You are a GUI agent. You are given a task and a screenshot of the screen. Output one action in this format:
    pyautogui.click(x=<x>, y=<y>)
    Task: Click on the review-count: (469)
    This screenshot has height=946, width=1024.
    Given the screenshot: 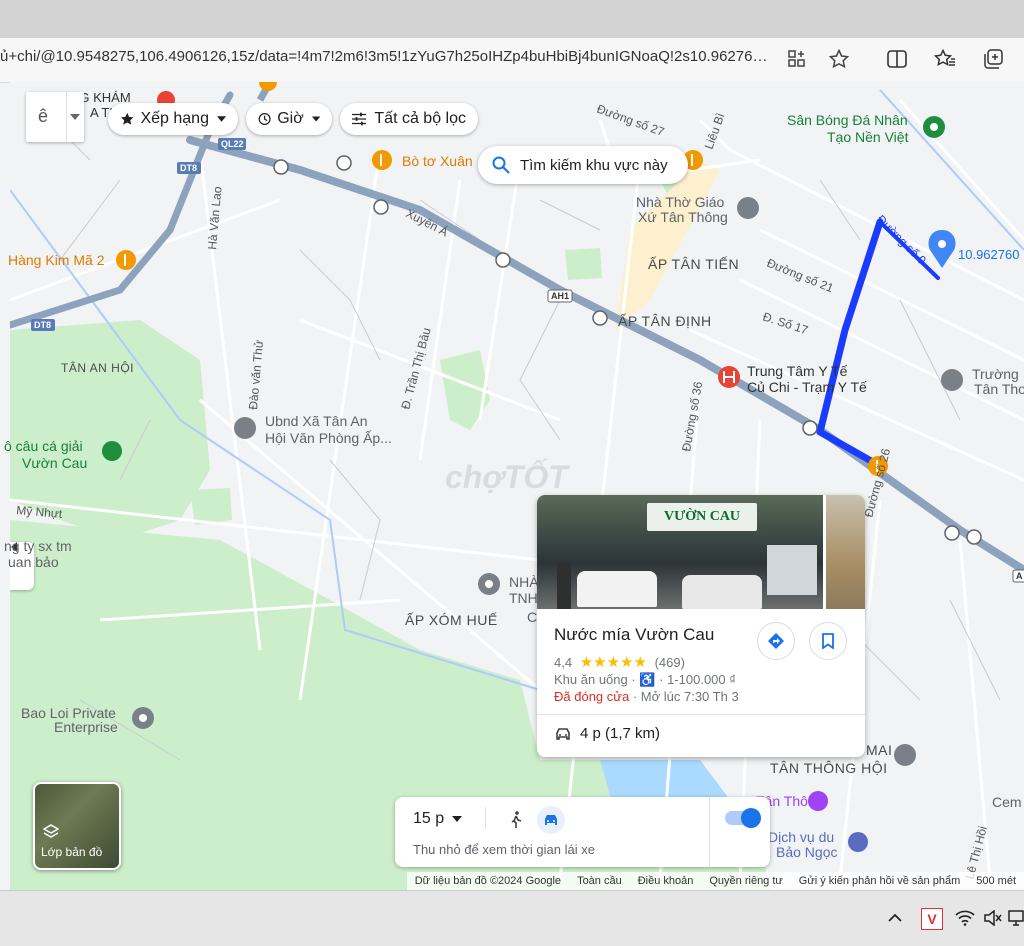 What is the action you would take?
    pyautogui.click(x=670, y=662)
    